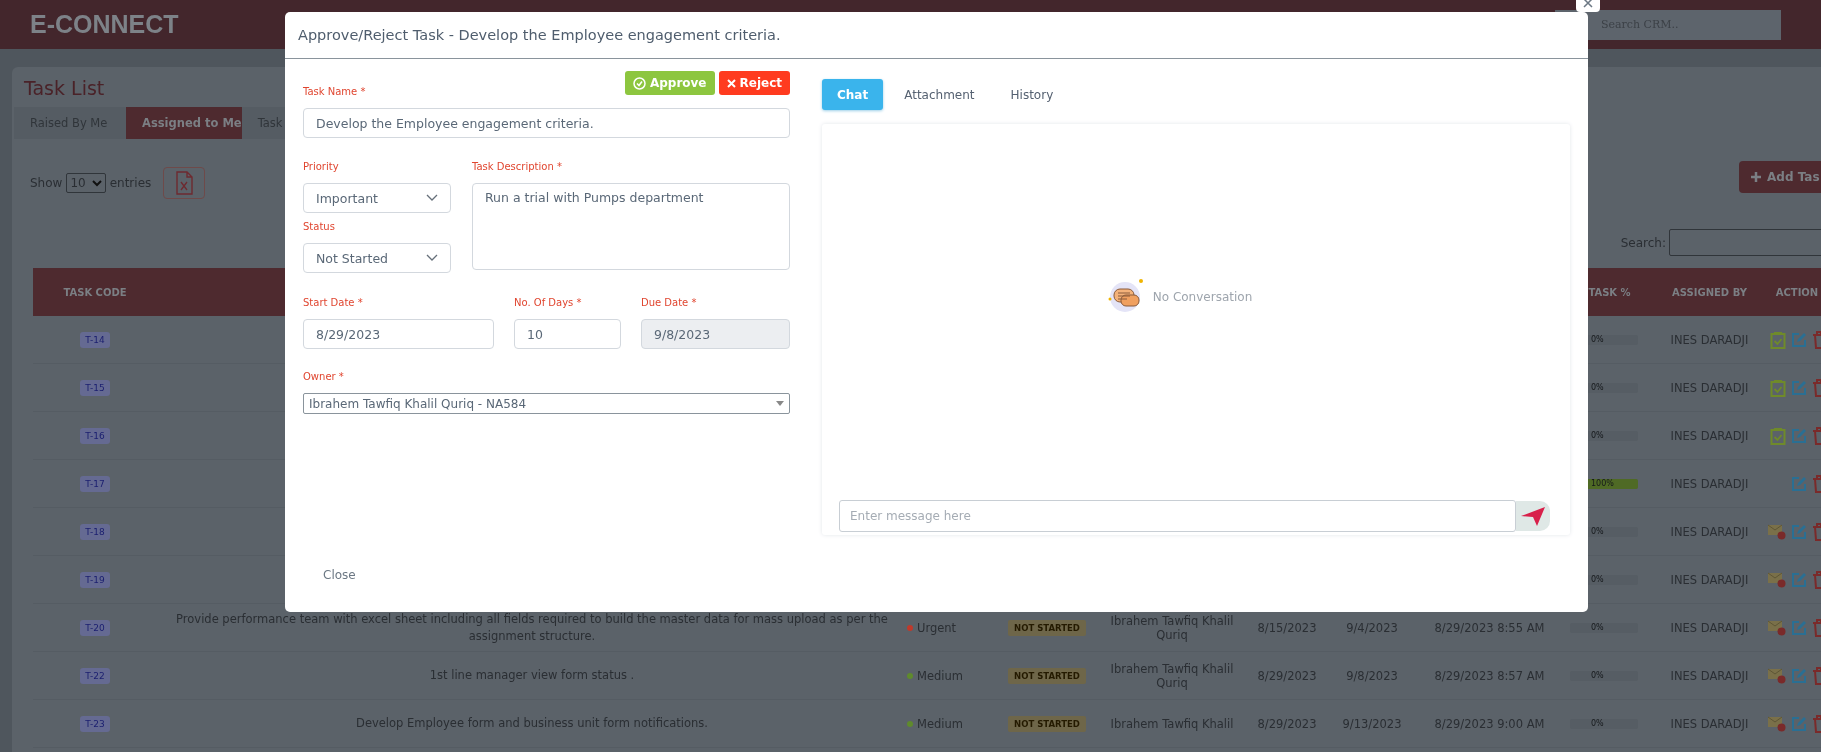  I want to click on field-label: Due Date *, so click(669, 303).